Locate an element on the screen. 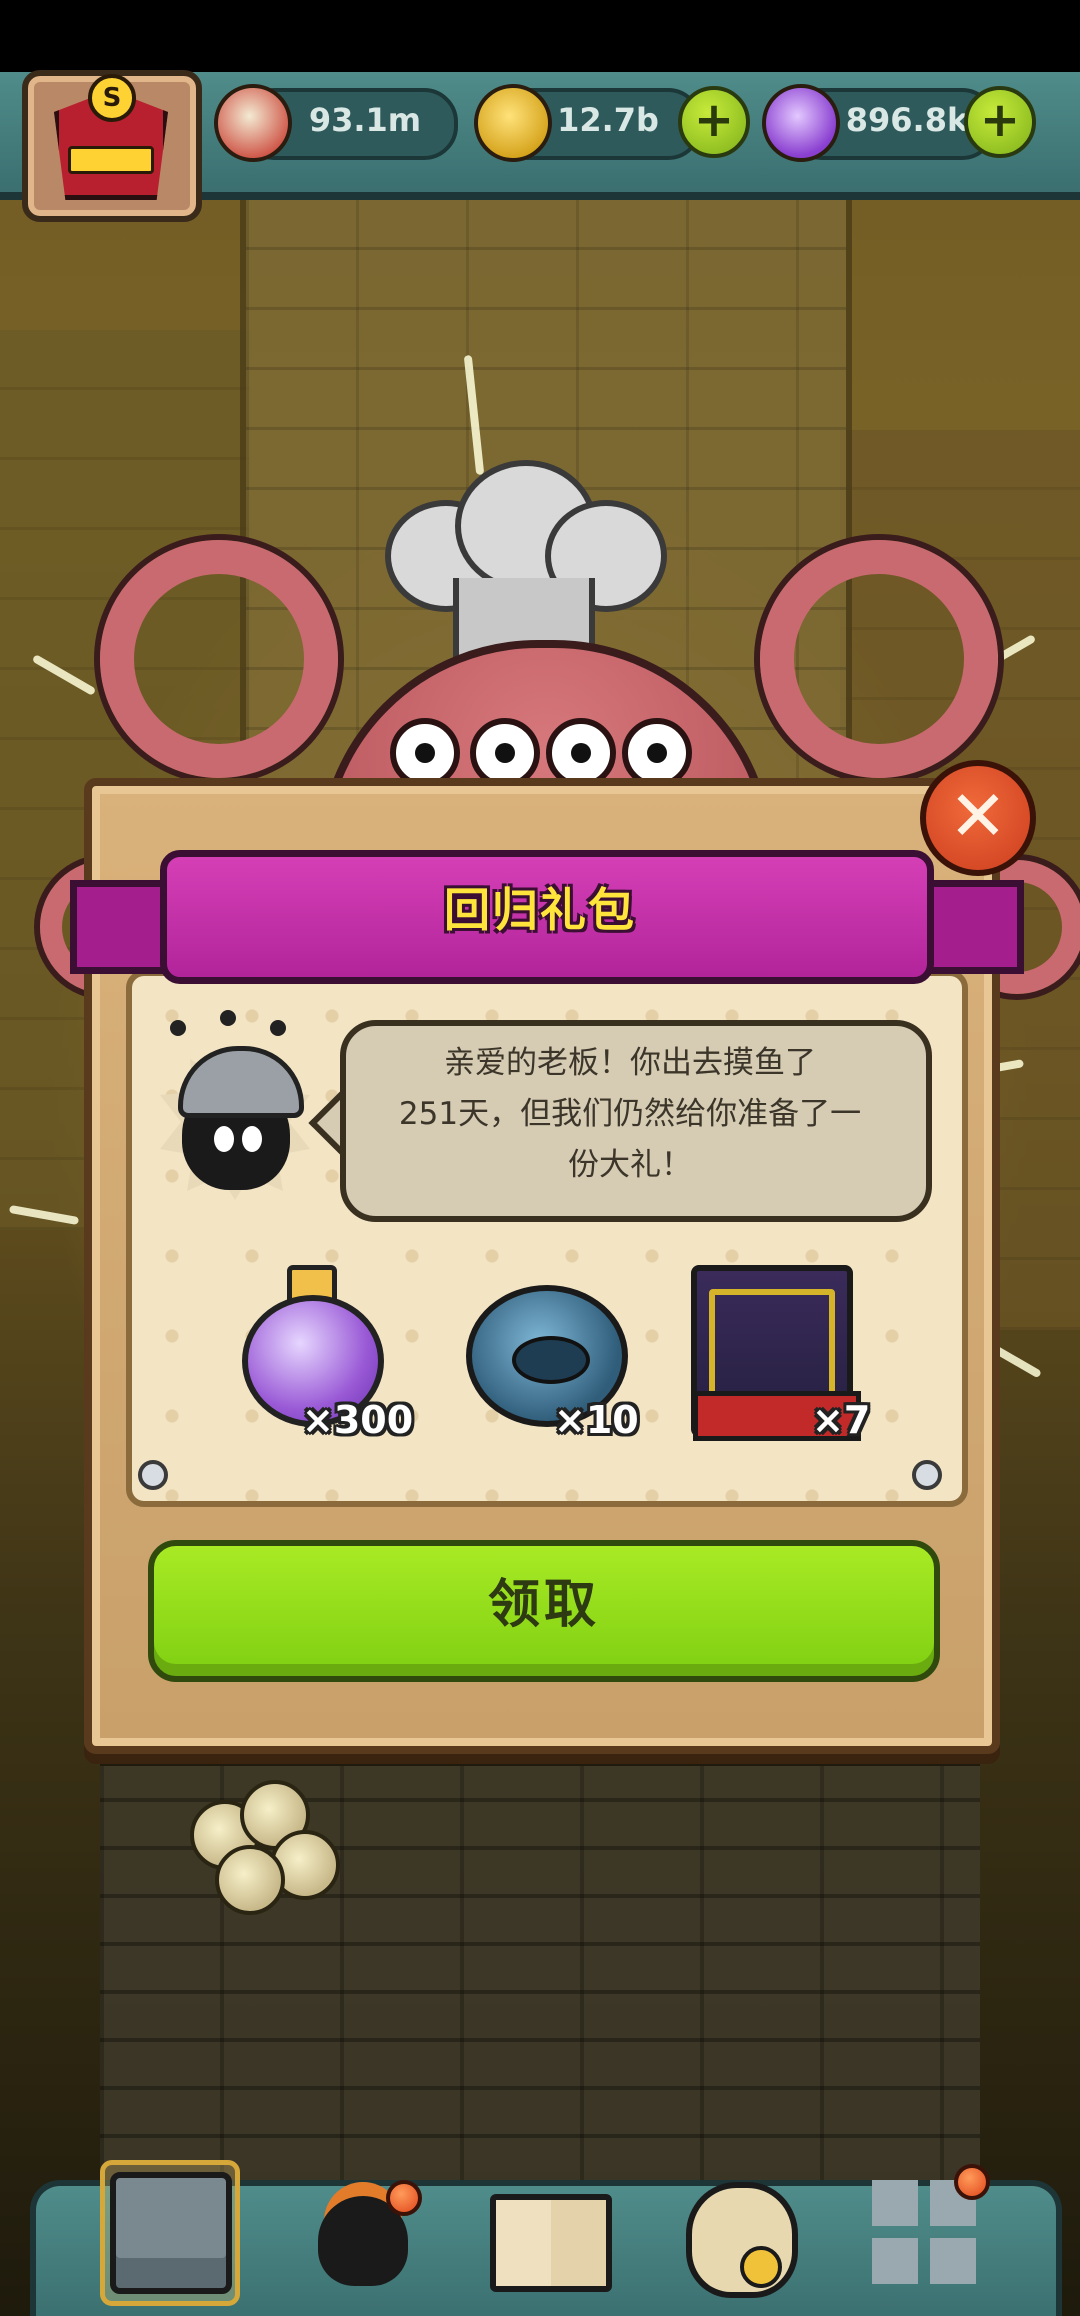  coin-amount: 12.7b is located at coordinates (608, 120).